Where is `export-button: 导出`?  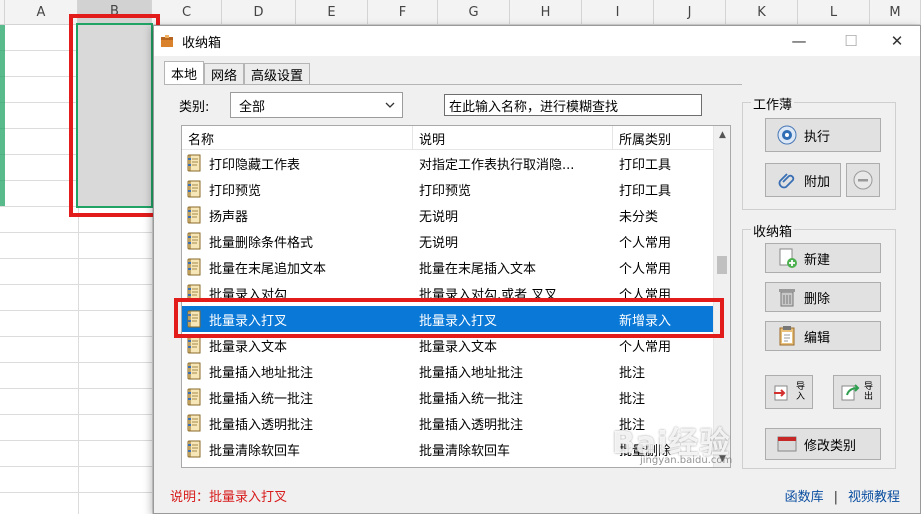
export-button: 导出 is located at coordinates (857, 392).